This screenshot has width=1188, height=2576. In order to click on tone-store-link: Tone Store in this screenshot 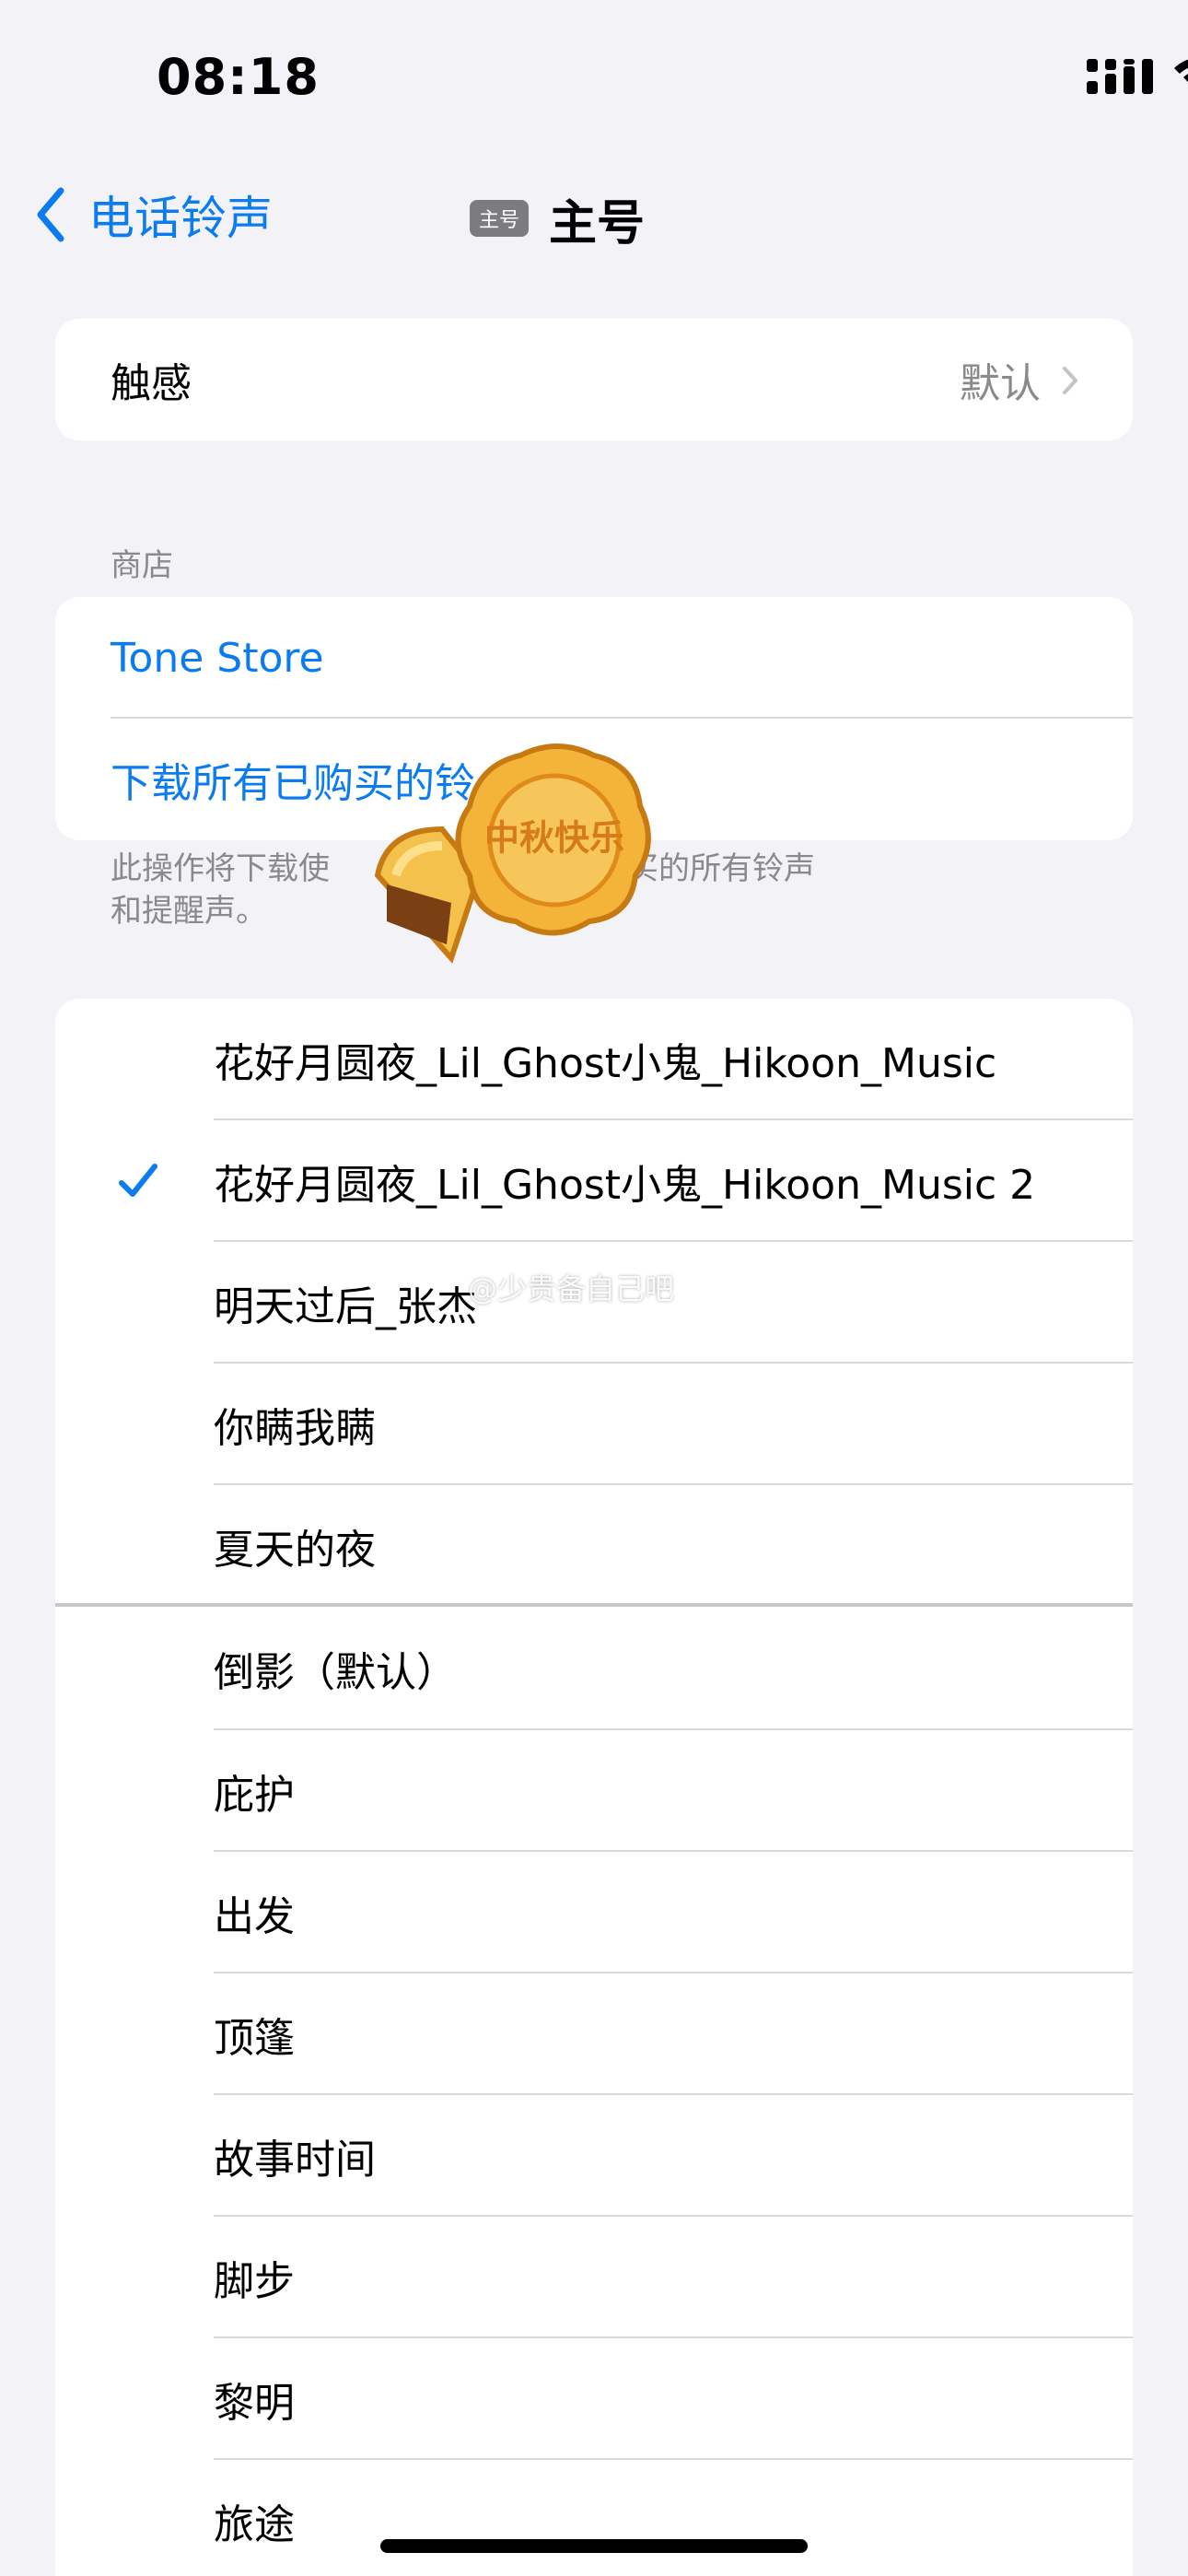, I will do `click(594, 658)`.